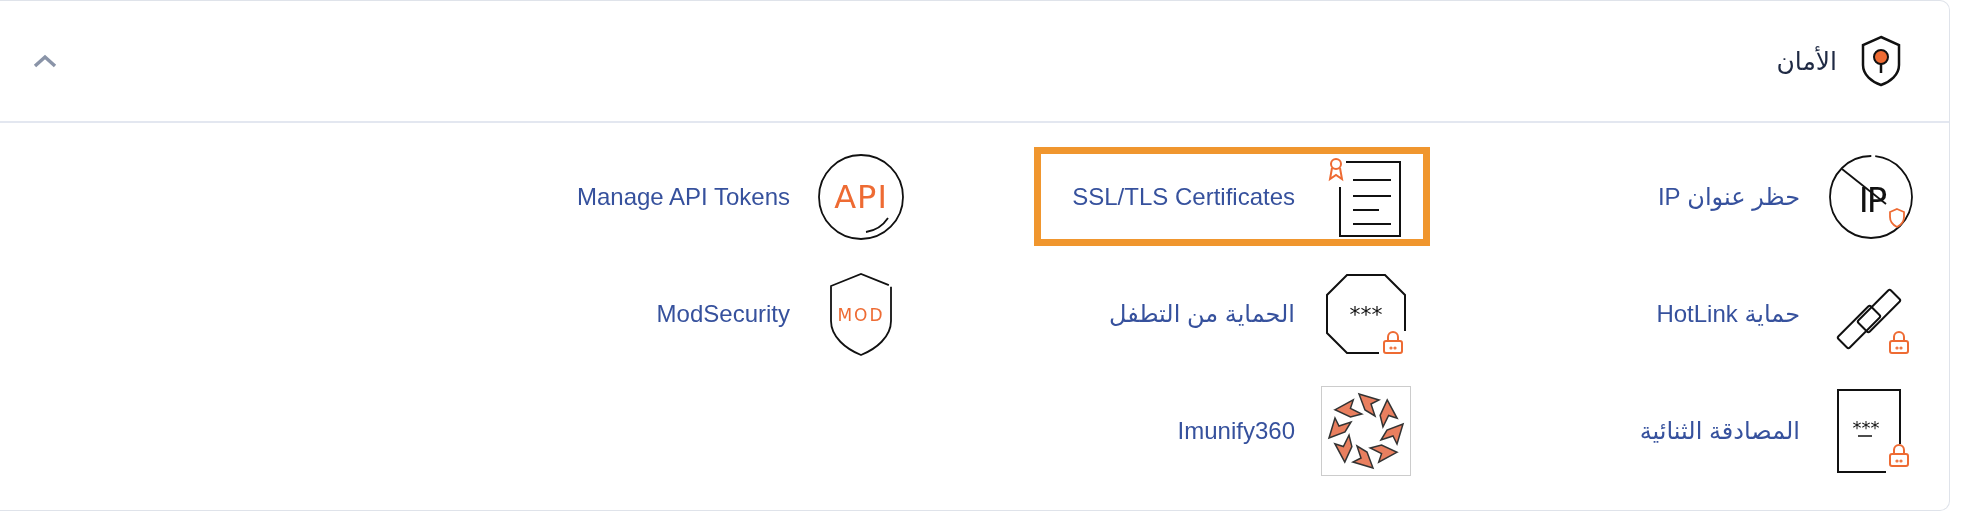 The width and height of the screenshot is (1970, 512). I want to click on icon-label: API, so click(861, 196).